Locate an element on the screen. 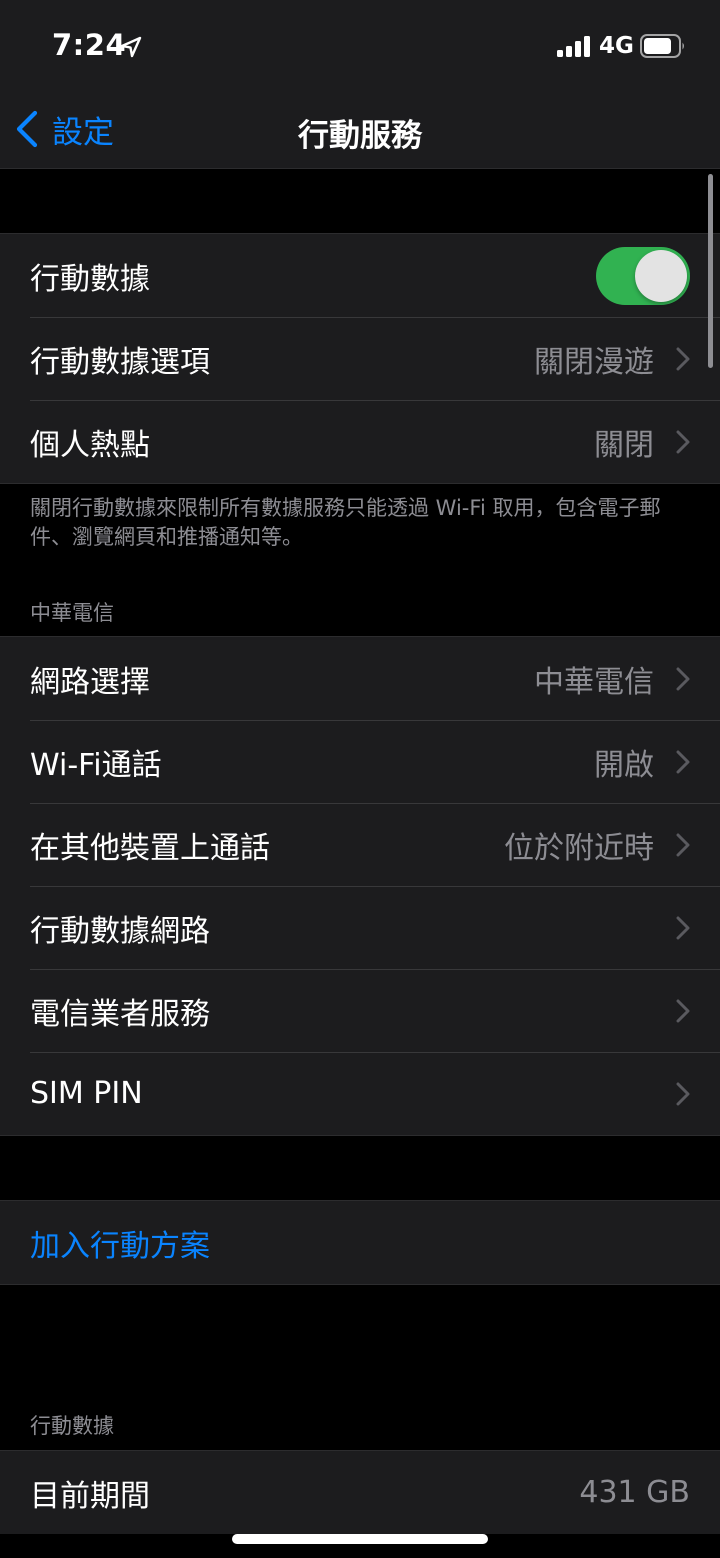  network-selection-row: 網路選擇 中華電信 is located at coordinates (360, 678).